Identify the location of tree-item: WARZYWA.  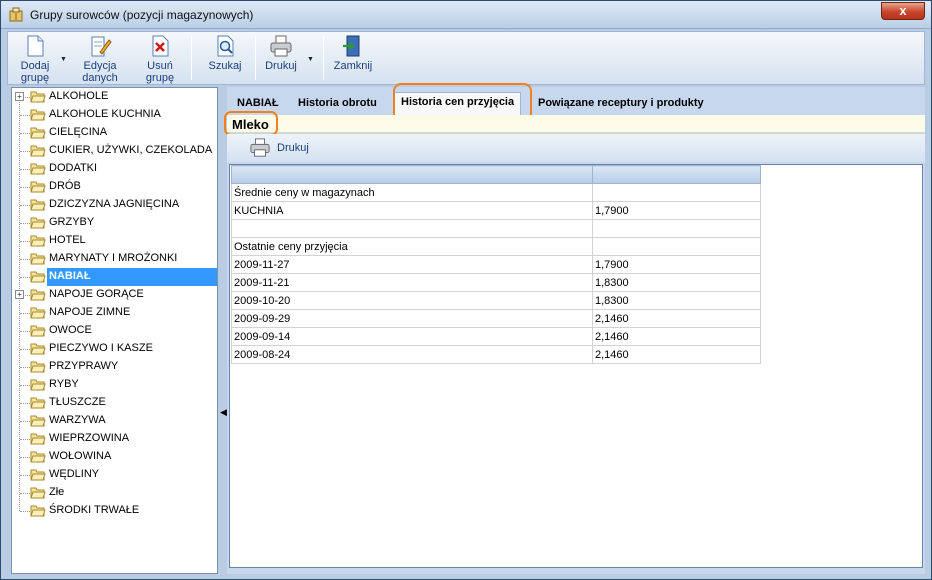
(114, 421).